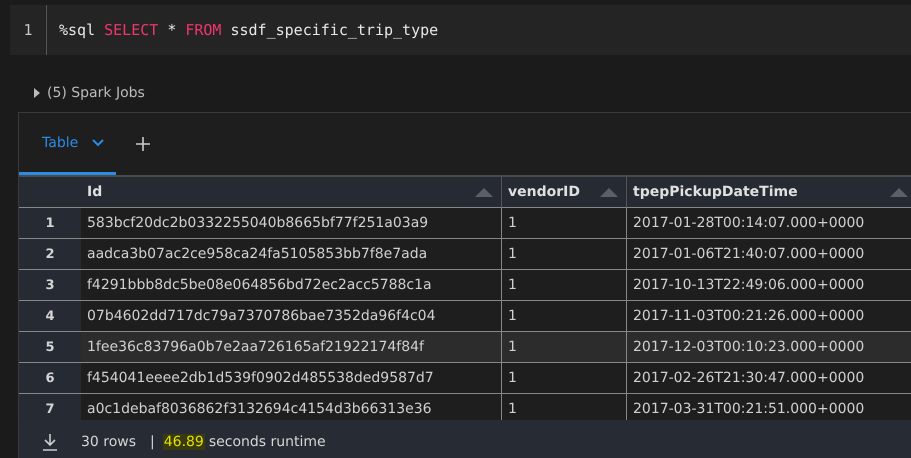 The height and width of the screenshot is (458, 911). What do you see at coordinates (131, 30) in the screenshot?
I see `code-token: SELECT` at bounding box center [131, 30].